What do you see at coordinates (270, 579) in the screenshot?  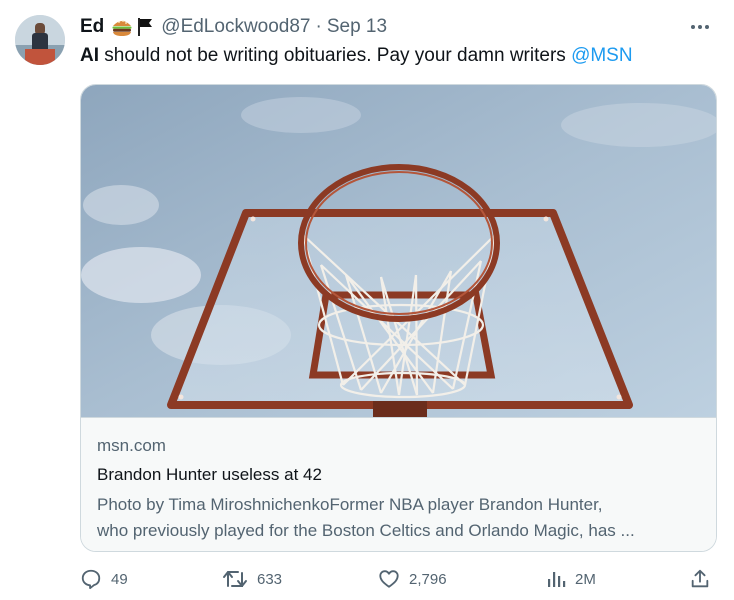 I see `repost-count: 633` at bounding box center [270, 579].